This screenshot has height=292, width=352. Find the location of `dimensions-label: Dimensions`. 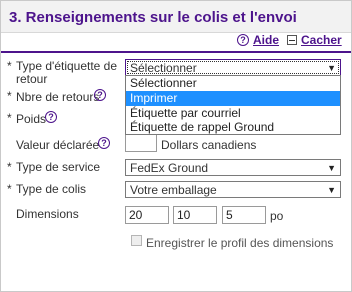

dimensions-label: Dimensions is located at coordinates (47, 214).